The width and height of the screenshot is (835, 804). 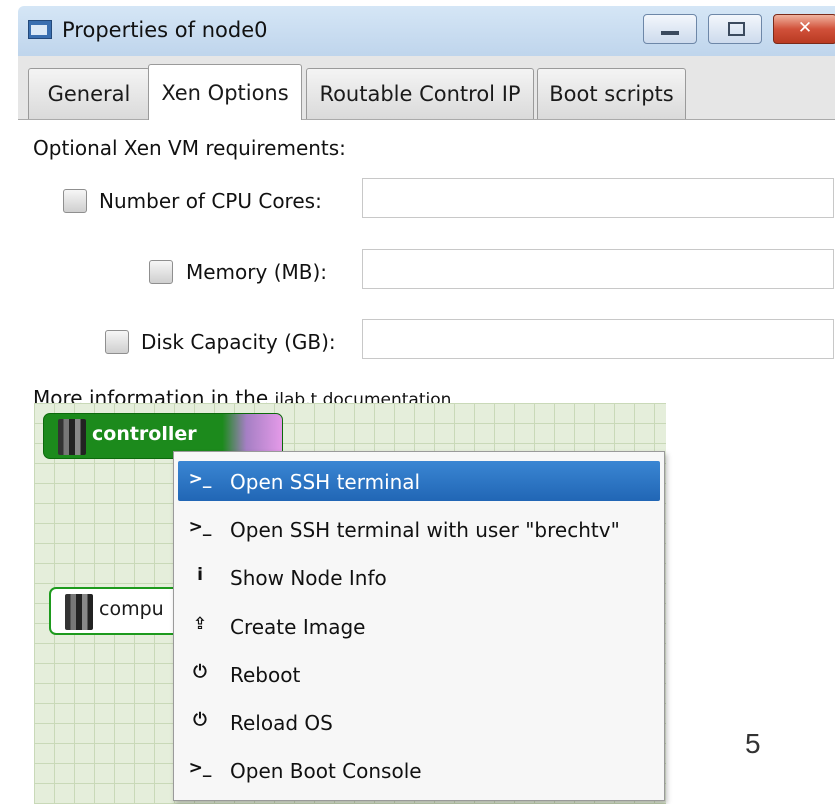 What do you see at coordinates (225, 92) in the screenshot?
I see `tab-xen-options: Xen Options` at bounding box center [225, 92].